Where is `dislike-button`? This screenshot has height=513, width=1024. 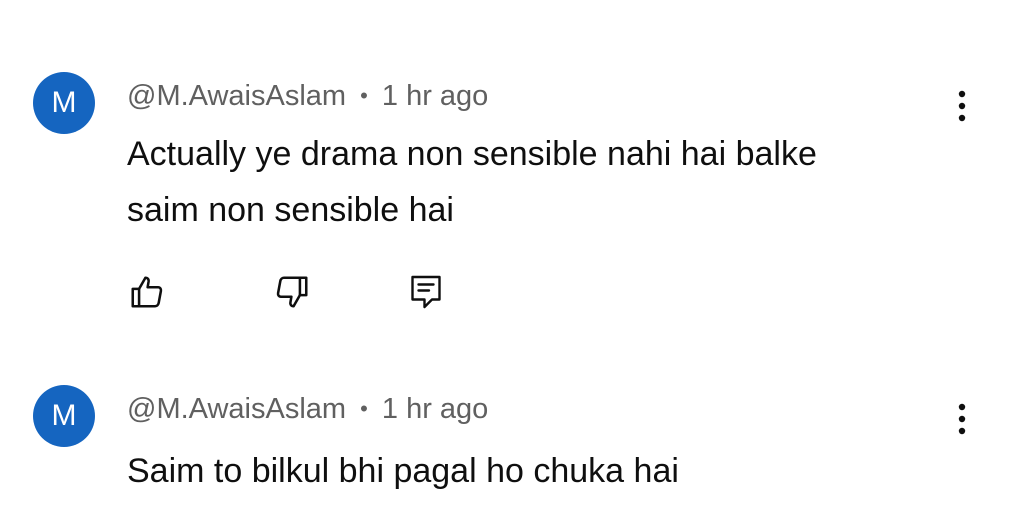 dislike-button is located at coordinates (292, 292).